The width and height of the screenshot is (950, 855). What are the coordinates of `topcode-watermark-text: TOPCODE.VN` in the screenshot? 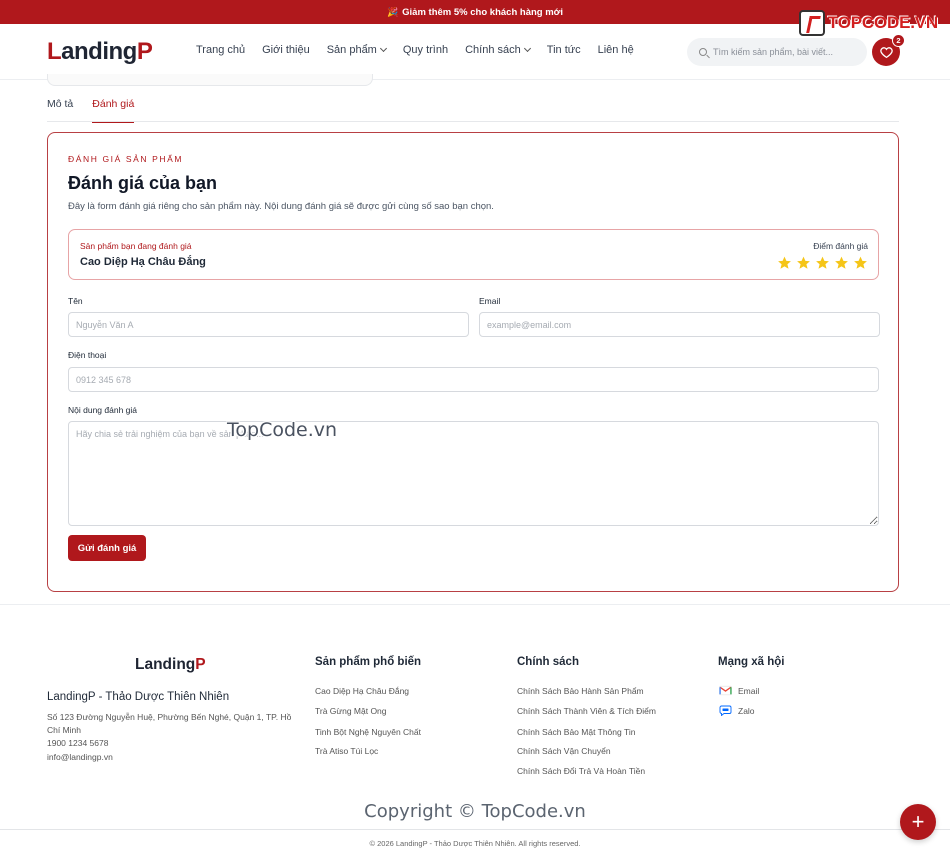 It's located at (882, 22).